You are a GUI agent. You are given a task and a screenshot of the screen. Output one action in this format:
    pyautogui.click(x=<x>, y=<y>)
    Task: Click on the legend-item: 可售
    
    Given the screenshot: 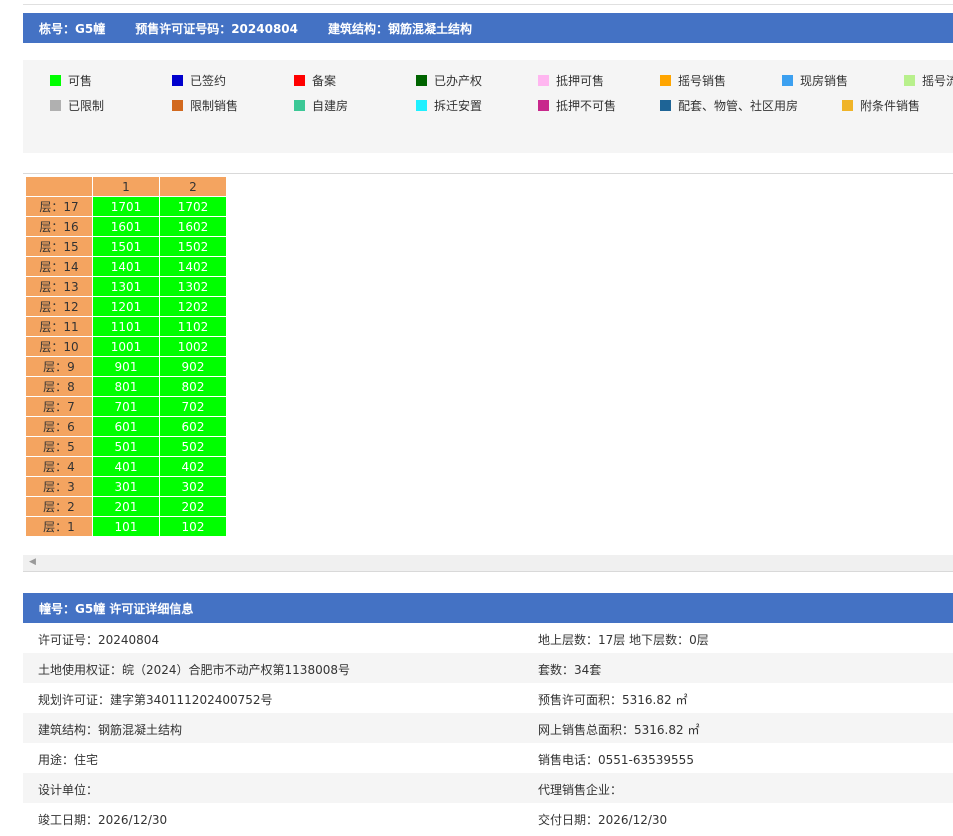 What is the action you would take?
    pyautogui.click(x=71, y=80)
    